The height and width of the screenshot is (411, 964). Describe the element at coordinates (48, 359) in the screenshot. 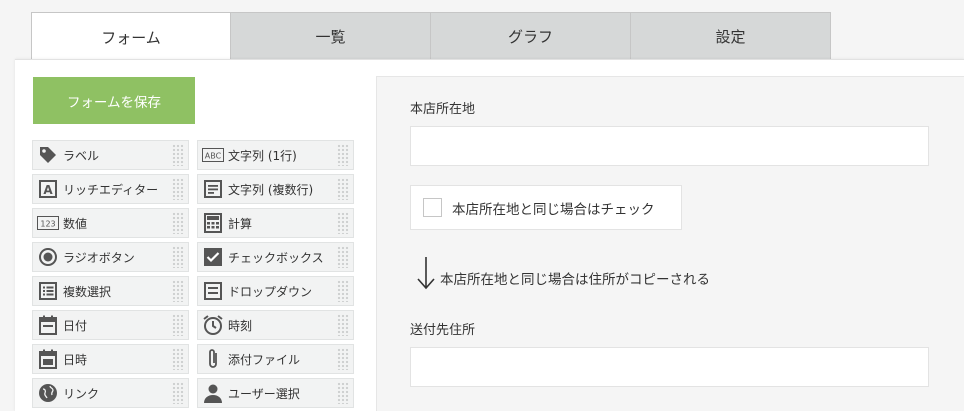

I see `datetime-icon` at that location.